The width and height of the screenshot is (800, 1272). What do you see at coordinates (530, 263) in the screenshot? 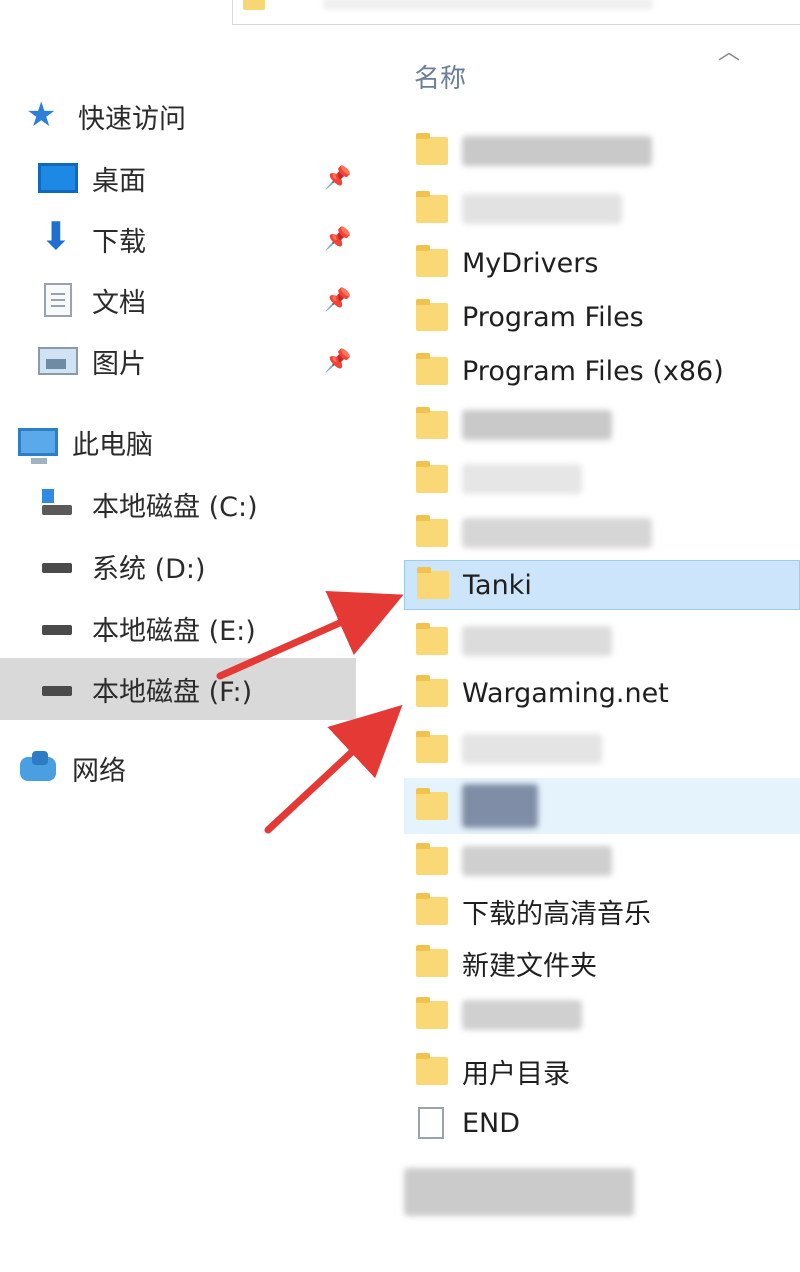
I see `list-item-label: MyDrivers` at bounding box center [530, 263].